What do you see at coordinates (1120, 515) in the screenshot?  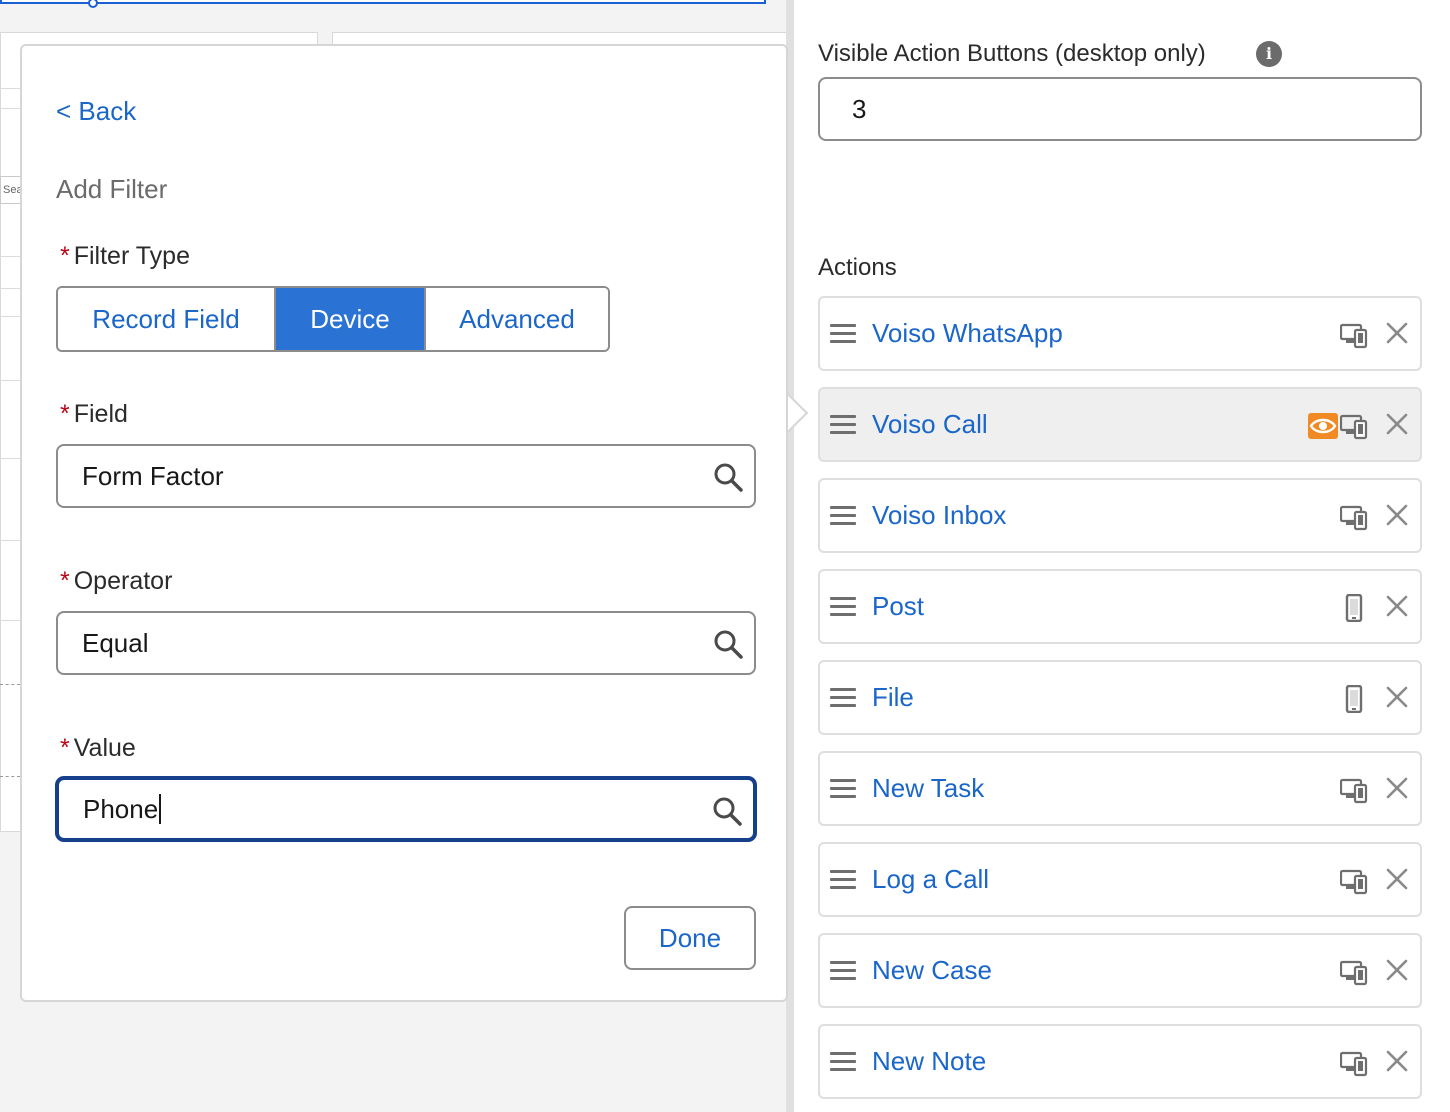 I see `action-row: Voiso Inbox` at bounding box center [1120, 515].